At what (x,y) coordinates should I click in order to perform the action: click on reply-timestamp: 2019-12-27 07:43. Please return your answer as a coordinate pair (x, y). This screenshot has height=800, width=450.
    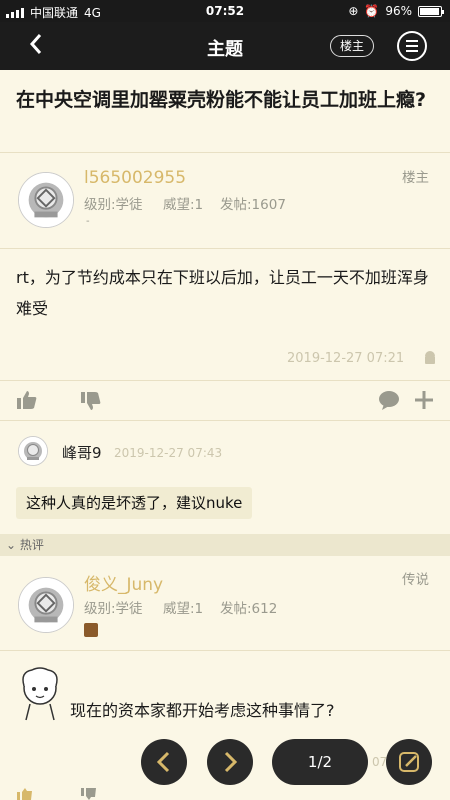
    Looking at the image, I should click on (168, 453).